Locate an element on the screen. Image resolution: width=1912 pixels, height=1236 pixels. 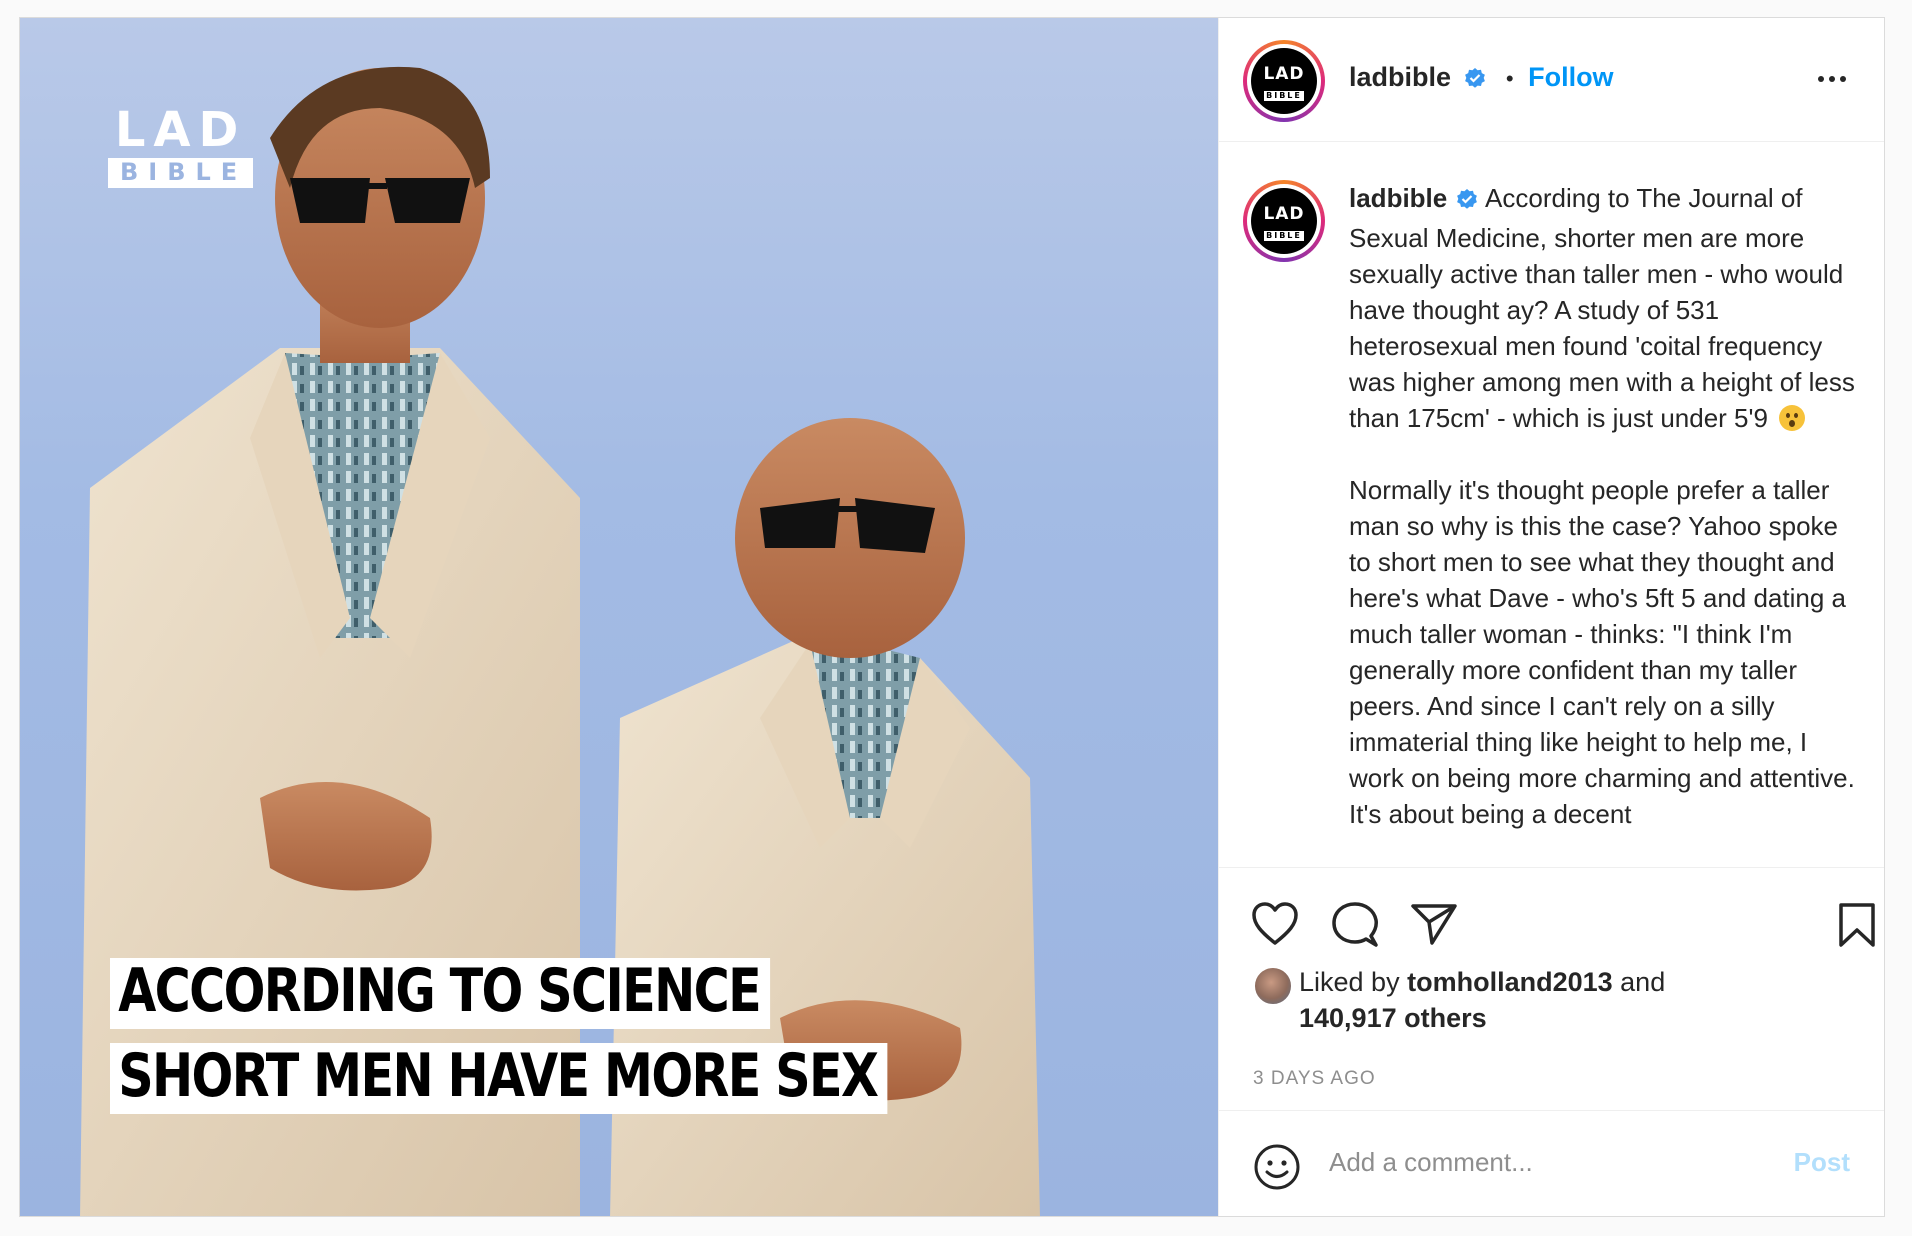
image-caption-line-1: ACCORDING TO SCIENCE is located at coordinates (440, 993).